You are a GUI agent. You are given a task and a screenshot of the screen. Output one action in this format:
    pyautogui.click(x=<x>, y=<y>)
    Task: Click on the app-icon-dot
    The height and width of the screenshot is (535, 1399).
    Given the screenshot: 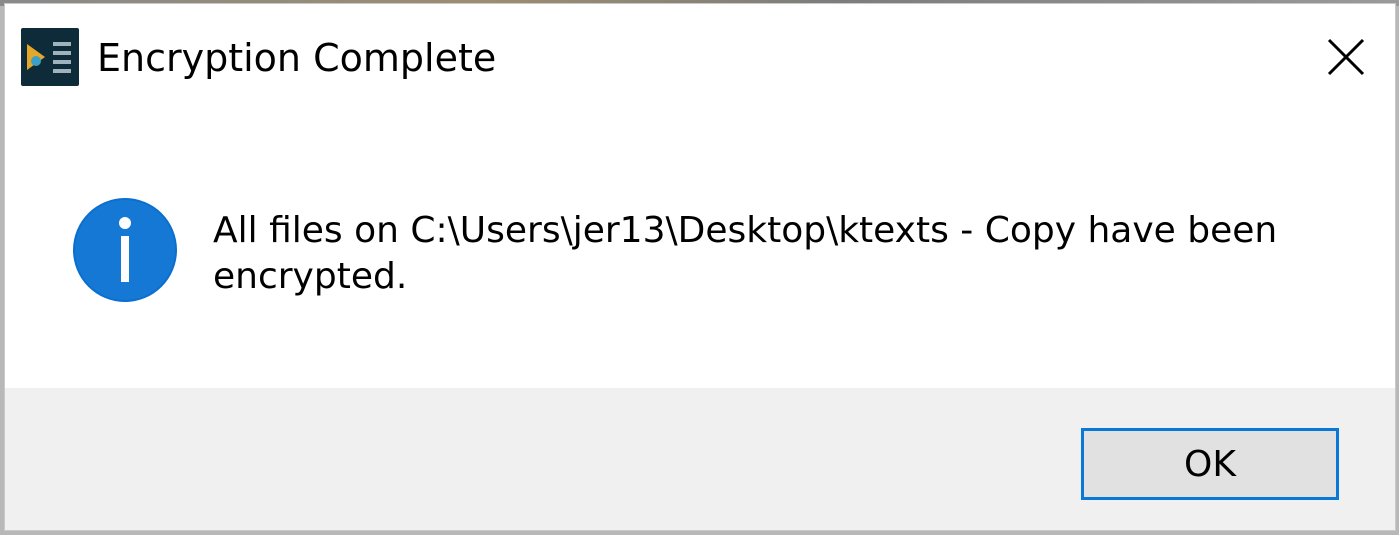 What is the action you would take?
    pyautogui.click(x=36, y=61)
    